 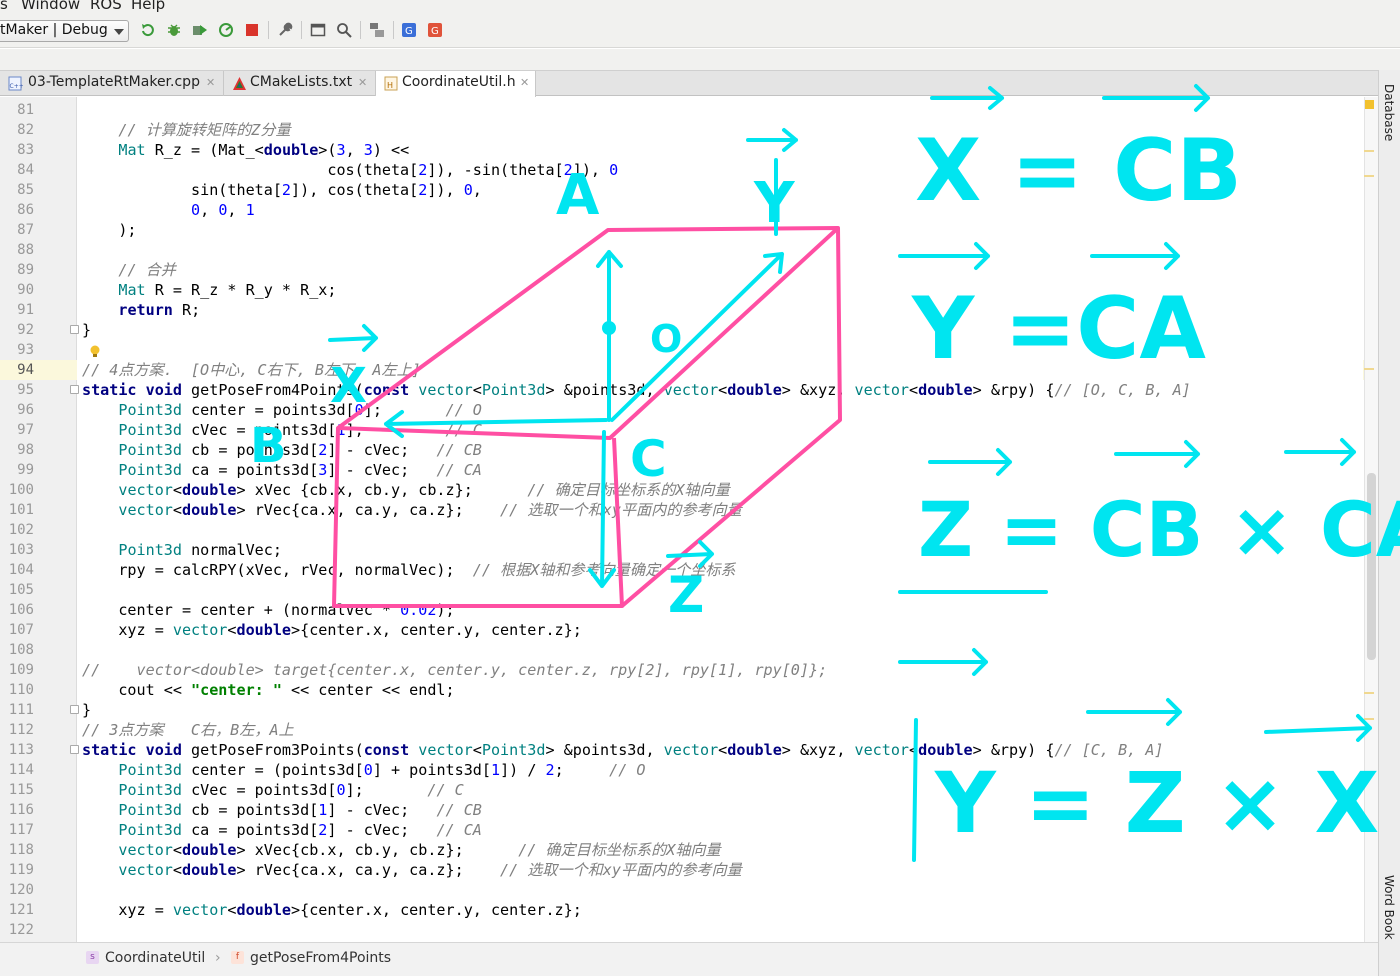 I want to click on code-token: ,, so click(x=209, y=210).